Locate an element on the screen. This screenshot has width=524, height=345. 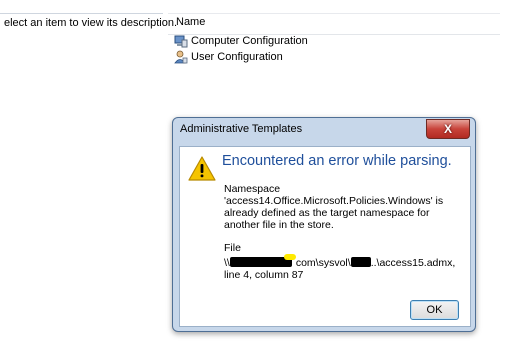
close-button: X is located at coordinates (448, 129).